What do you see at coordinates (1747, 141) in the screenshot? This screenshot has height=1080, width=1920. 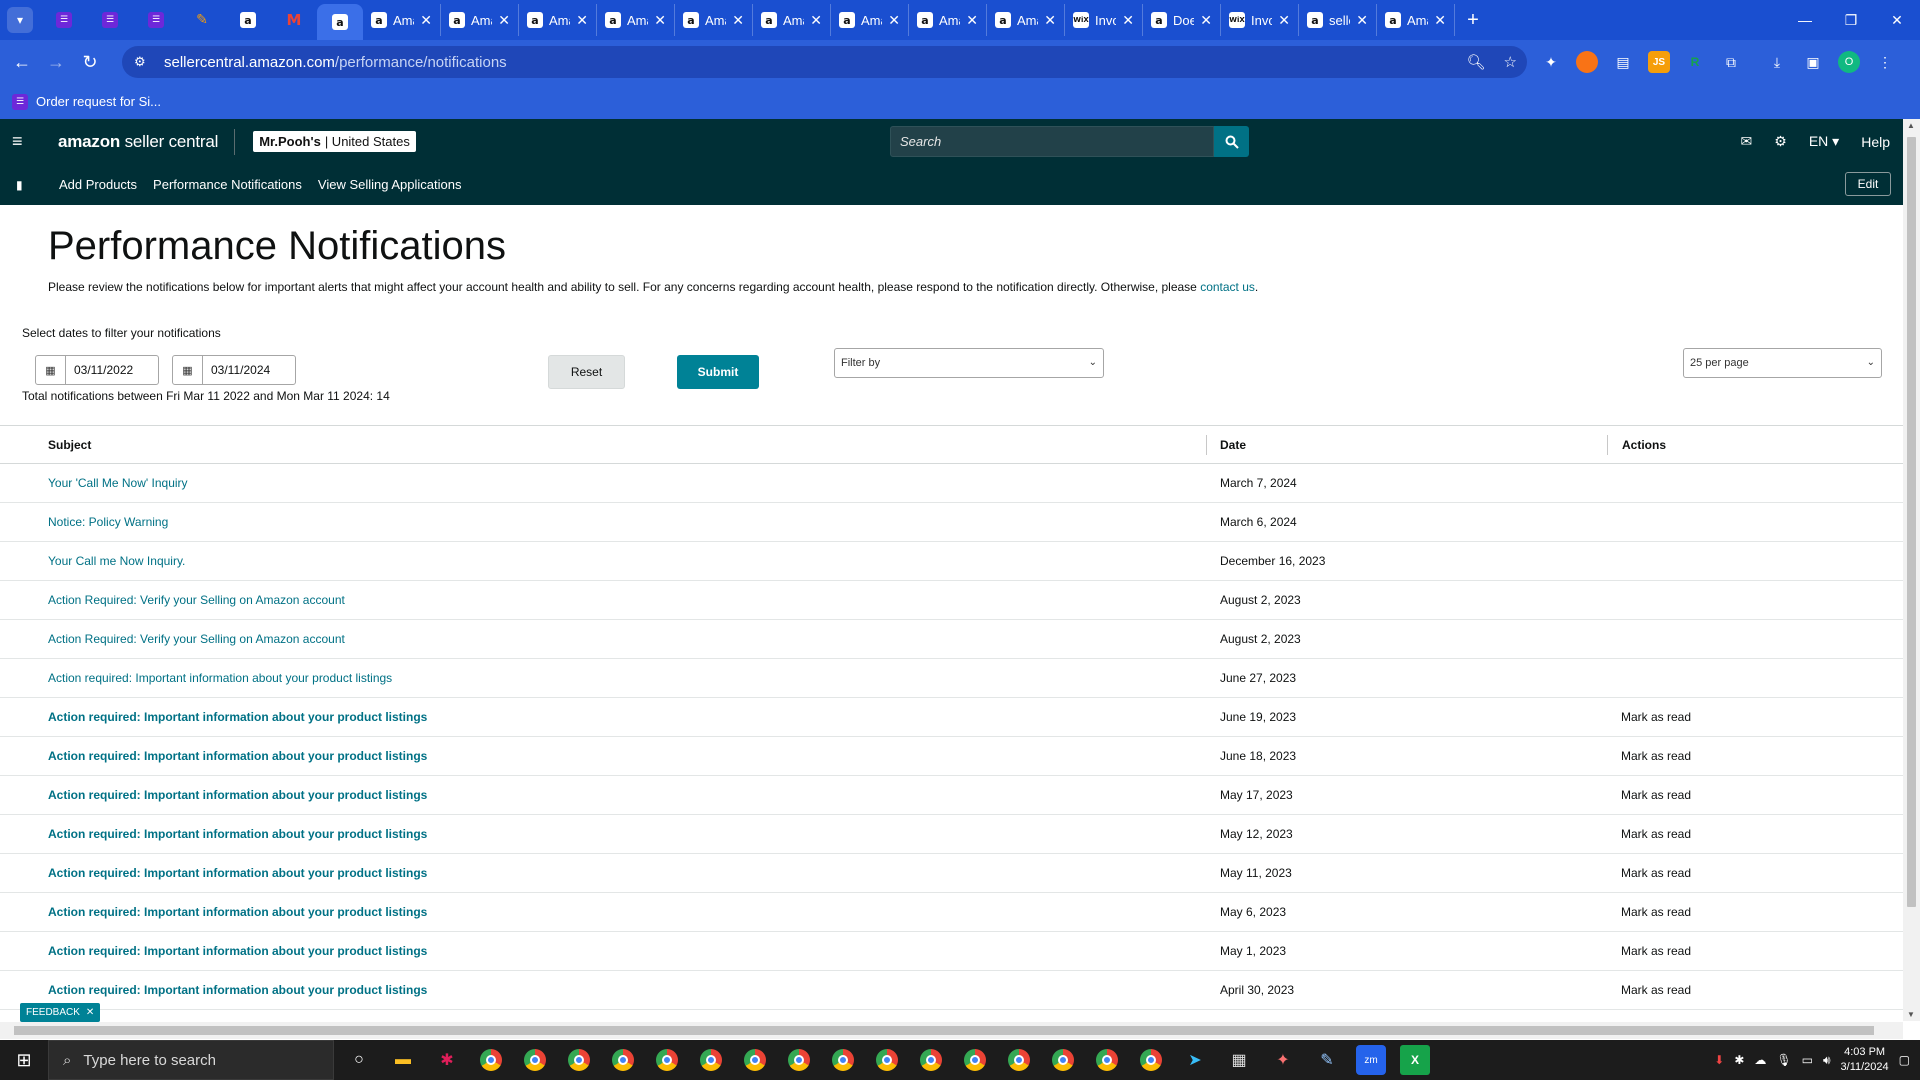 I see `mail-icon: ✉` at bounding box center [1747, 141].